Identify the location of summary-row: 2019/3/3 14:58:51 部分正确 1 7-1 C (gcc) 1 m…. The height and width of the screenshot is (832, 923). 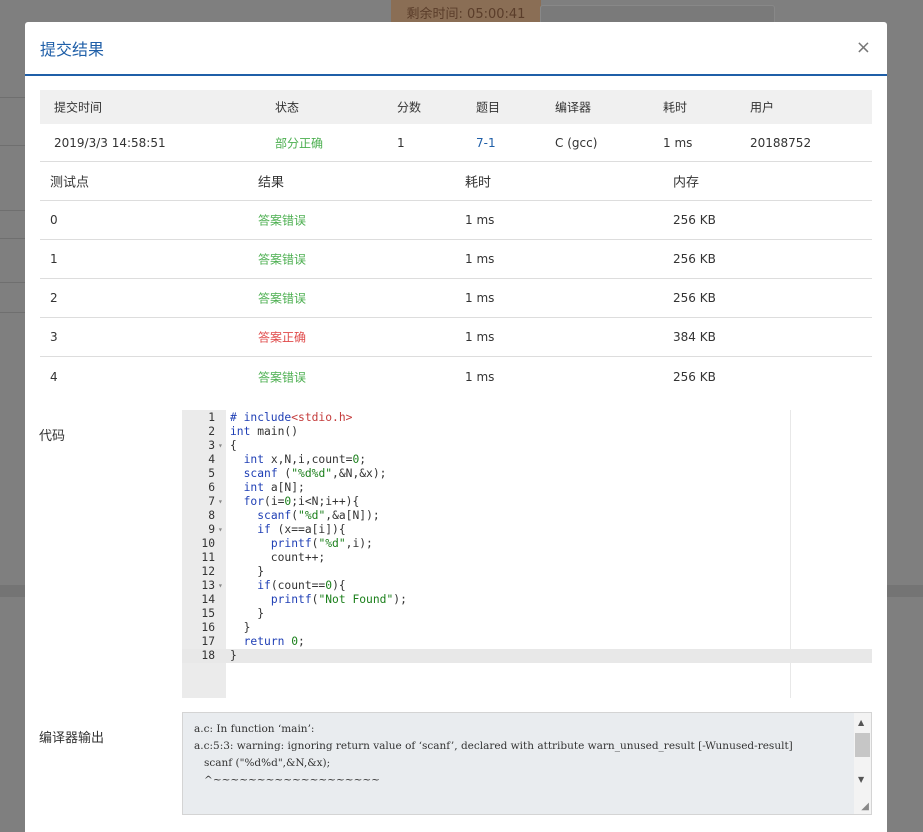
(456, 143).